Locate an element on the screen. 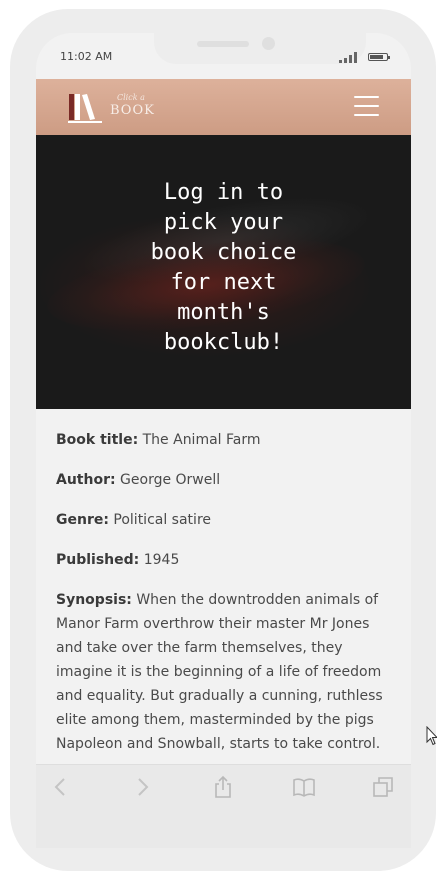 This screenshot has height=876, width=437. forward-icon is located at coordinates (142, 787).